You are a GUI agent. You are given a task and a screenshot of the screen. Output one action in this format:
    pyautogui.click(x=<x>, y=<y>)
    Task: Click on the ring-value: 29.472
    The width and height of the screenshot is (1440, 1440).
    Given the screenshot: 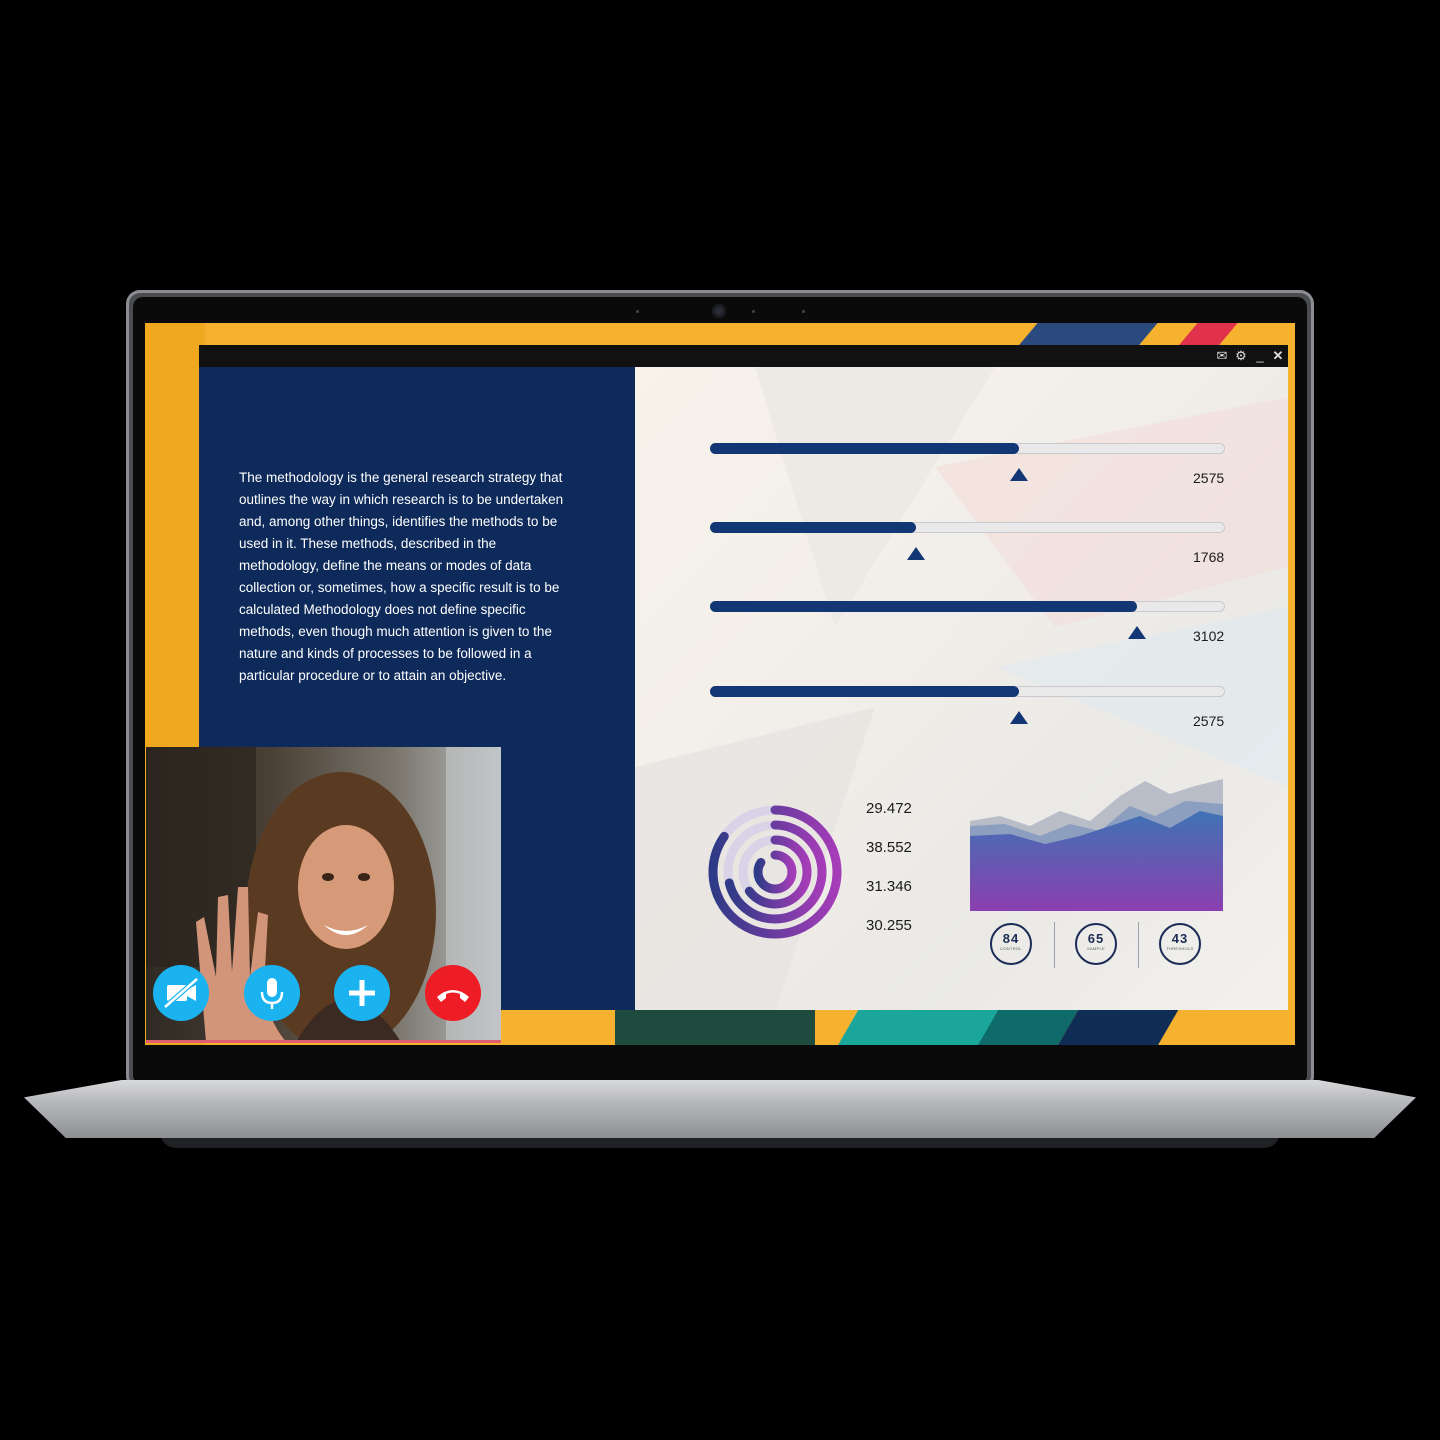 What is the action you would take?
    pyautogui.click(x=889, y=808)
    